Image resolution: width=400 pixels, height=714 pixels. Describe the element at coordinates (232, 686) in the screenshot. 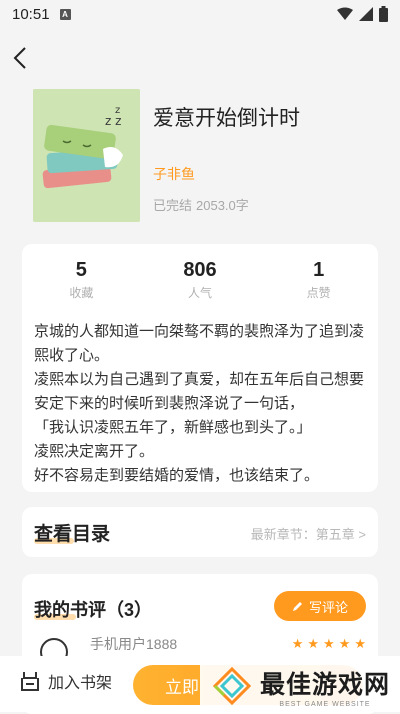

I see `watermark-logo-icon` at that location.